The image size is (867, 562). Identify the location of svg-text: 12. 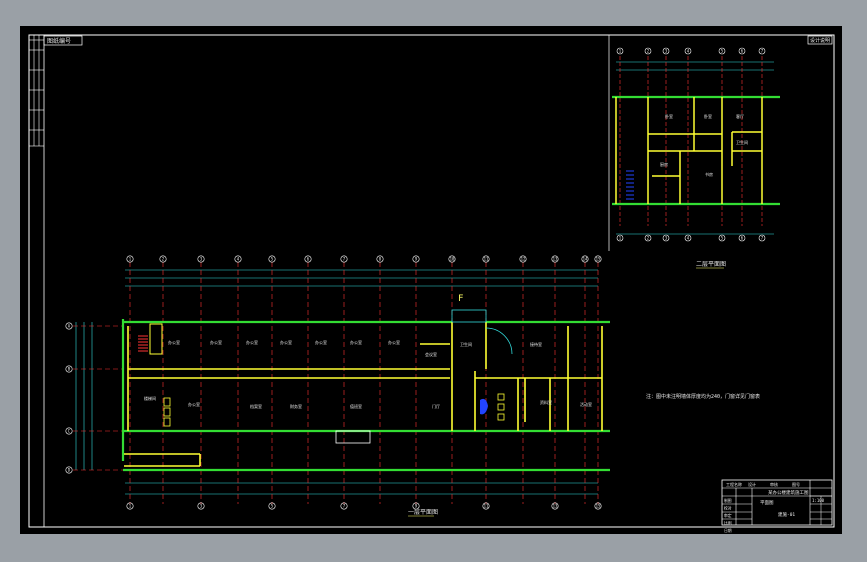
(523, 259).